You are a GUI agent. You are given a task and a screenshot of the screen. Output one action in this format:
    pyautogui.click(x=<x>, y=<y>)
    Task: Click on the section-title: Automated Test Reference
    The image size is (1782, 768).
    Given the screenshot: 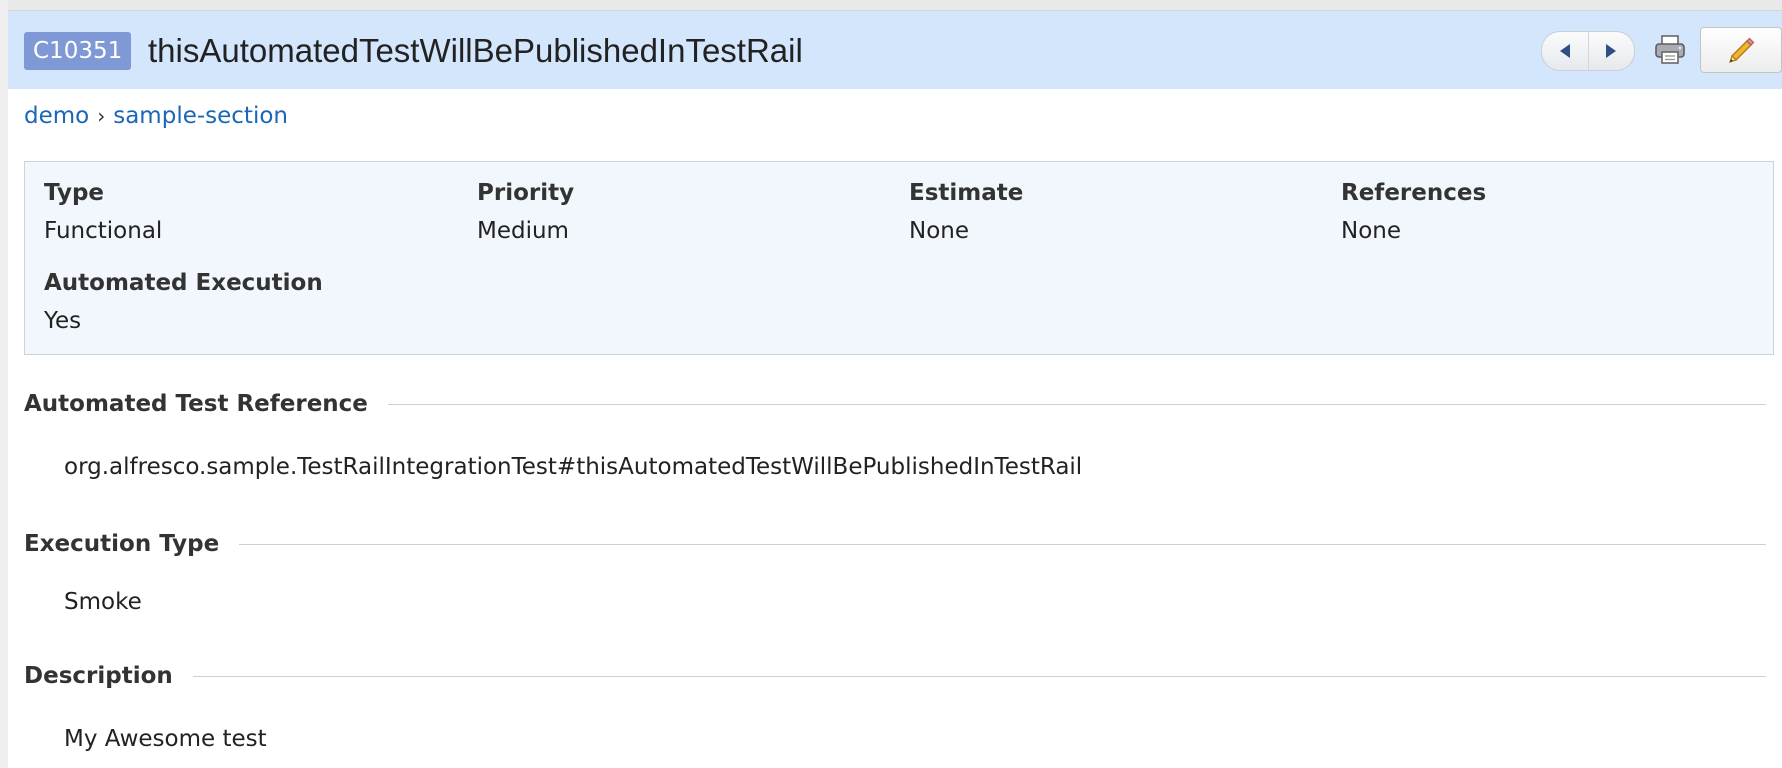 What is the action you would take?
    pyautogui.click(x=196, y=404)
    